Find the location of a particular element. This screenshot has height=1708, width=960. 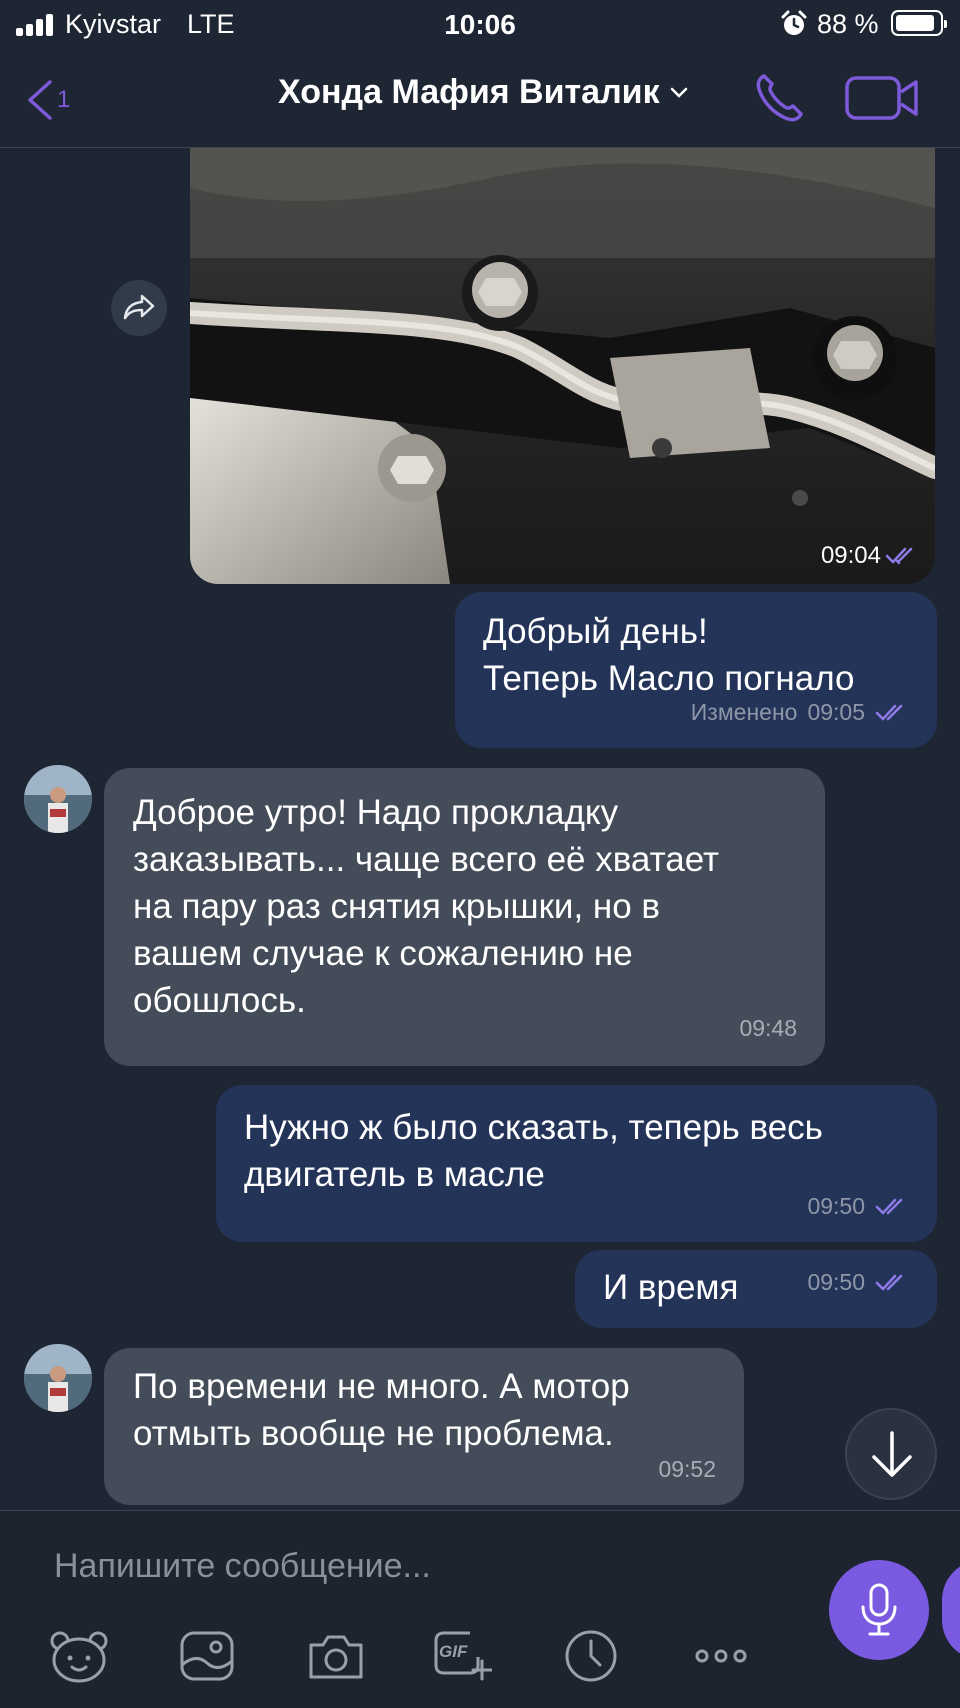

battery-percent: 88 % is located at coordinates (848, 24).